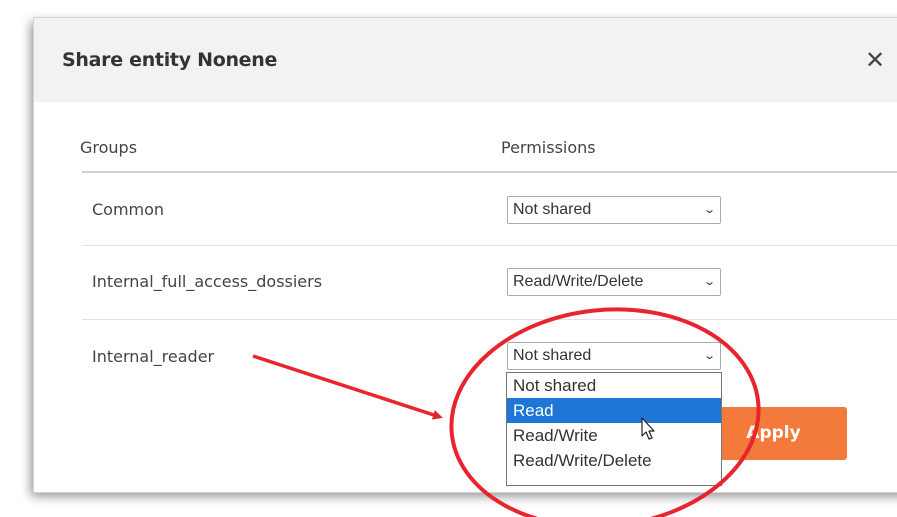 The image size is (897, 517). What do you see at coordinates (614, 210) in the screenshot?
I see `permission-select-common: Not shared ⌄` at bounding box center [614, 210].